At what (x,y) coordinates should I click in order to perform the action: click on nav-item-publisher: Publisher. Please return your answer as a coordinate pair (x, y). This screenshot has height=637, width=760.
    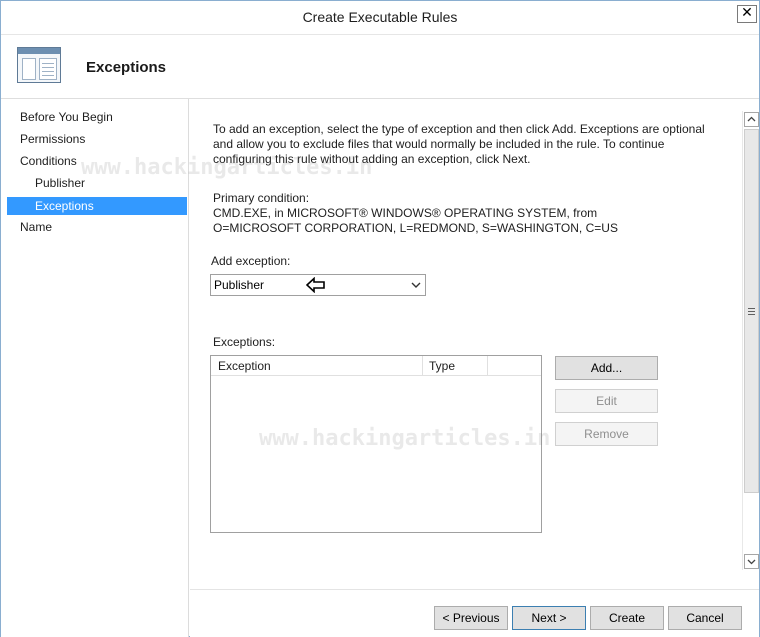
    Looking at the image, I should click on (97, 183).